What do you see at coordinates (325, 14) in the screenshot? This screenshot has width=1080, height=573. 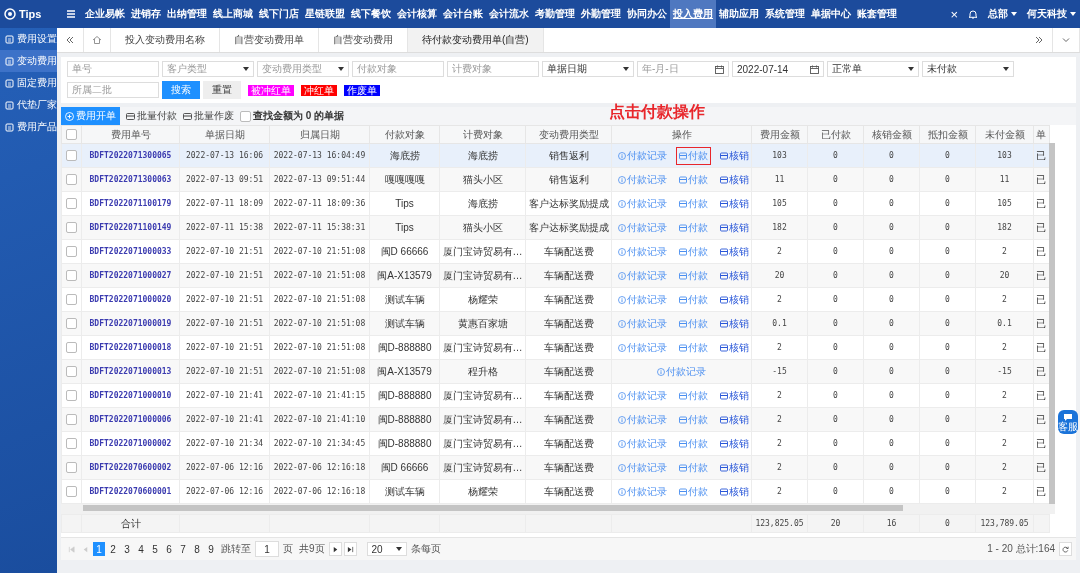 I see `nav-item: 星链联盟` at bounding box center [325, 14].